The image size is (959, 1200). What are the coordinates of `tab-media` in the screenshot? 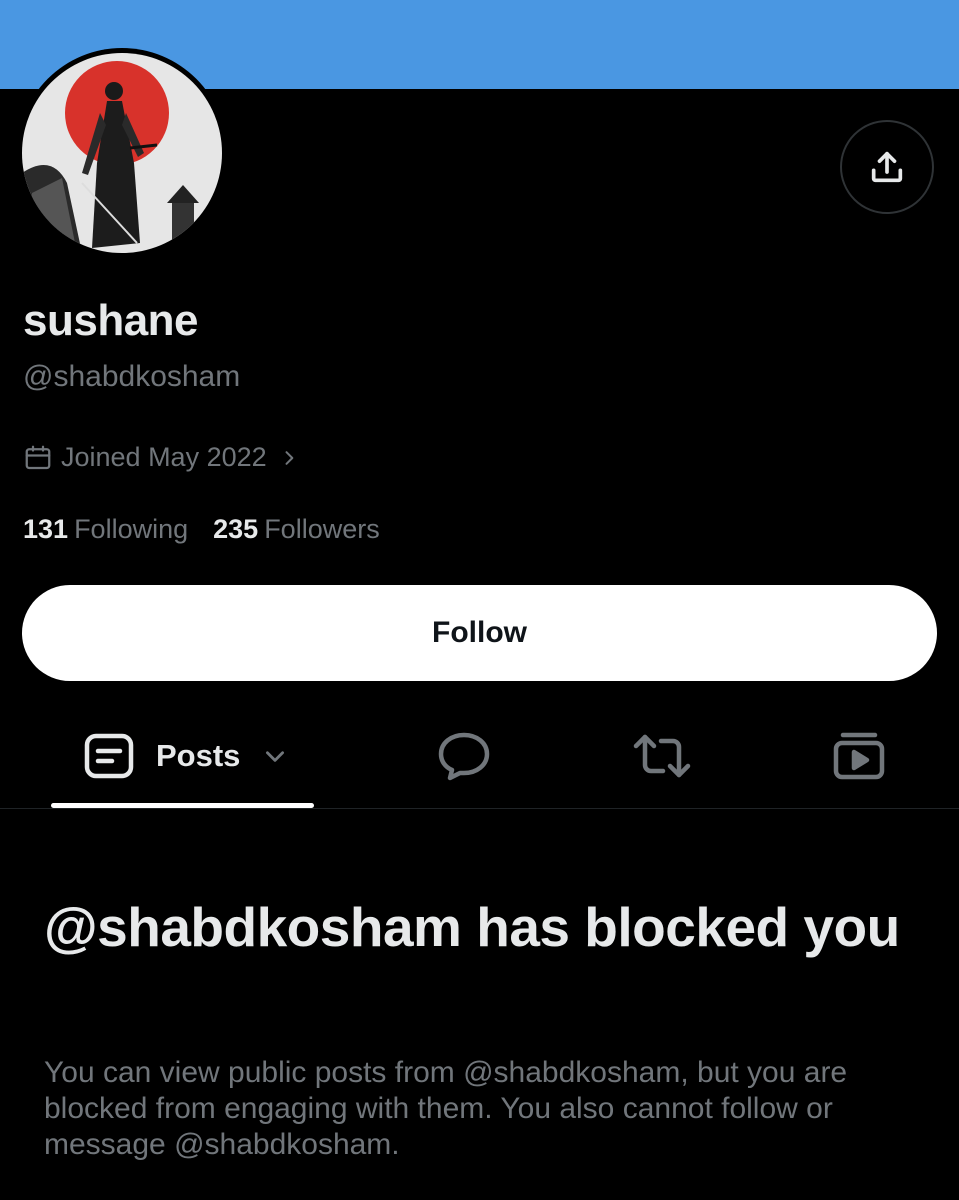 It's located at (859, 756).